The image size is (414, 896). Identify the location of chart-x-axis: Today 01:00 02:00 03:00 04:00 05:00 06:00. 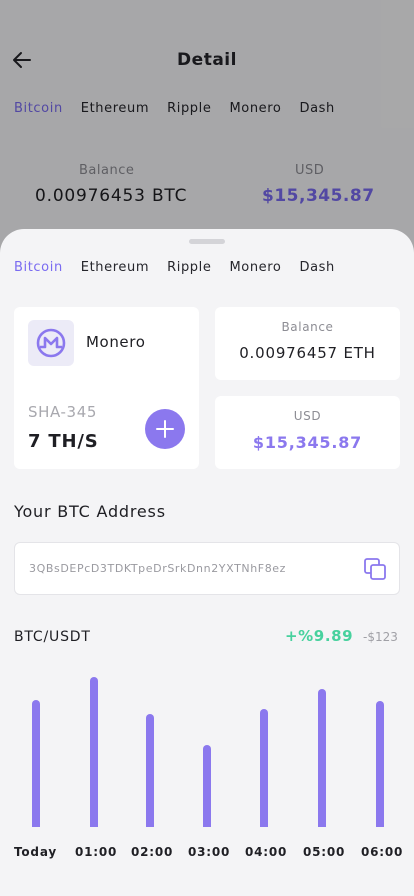
(207, 855).